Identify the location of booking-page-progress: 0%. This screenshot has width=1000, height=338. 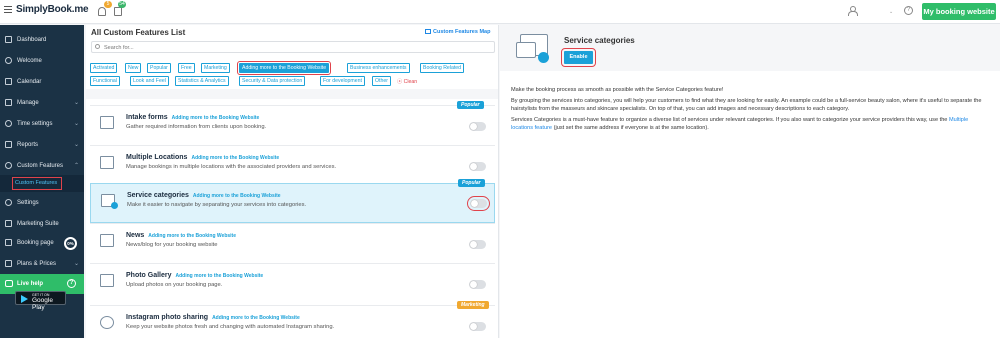
(70, 243).